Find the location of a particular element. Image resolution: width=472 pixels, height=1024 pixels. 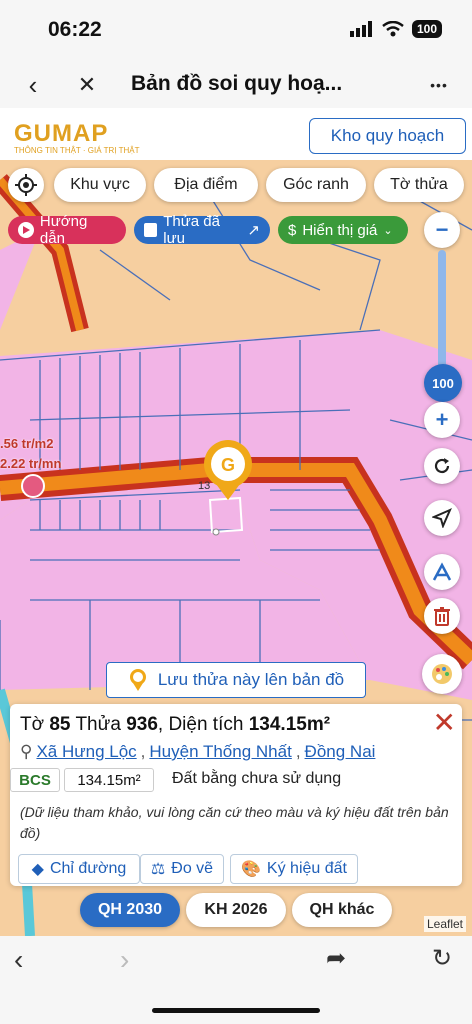

location-icon: ⚲ is located at coordinates (26, 751).